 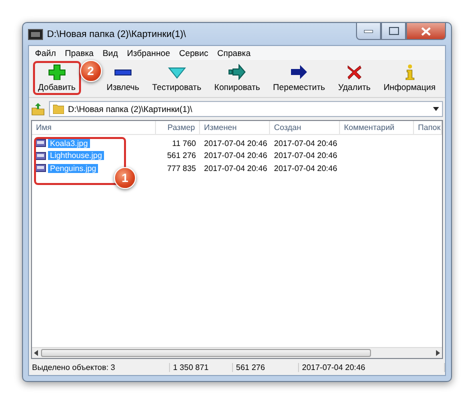 I want to click on toolbar-button: Извлечь, so click(x=123, y=78).